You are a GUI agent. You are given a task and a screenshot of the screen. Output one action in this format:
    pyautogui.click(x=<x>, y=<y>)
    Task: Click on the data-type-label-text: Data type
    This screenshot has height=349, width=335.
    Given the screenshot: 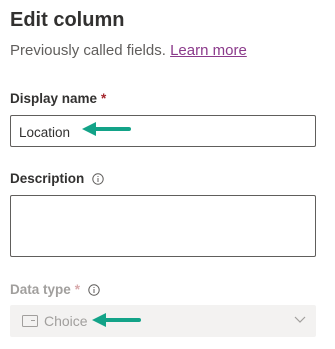 What is the action you would take?
    pyautogui.click(x=40, y=289)
    